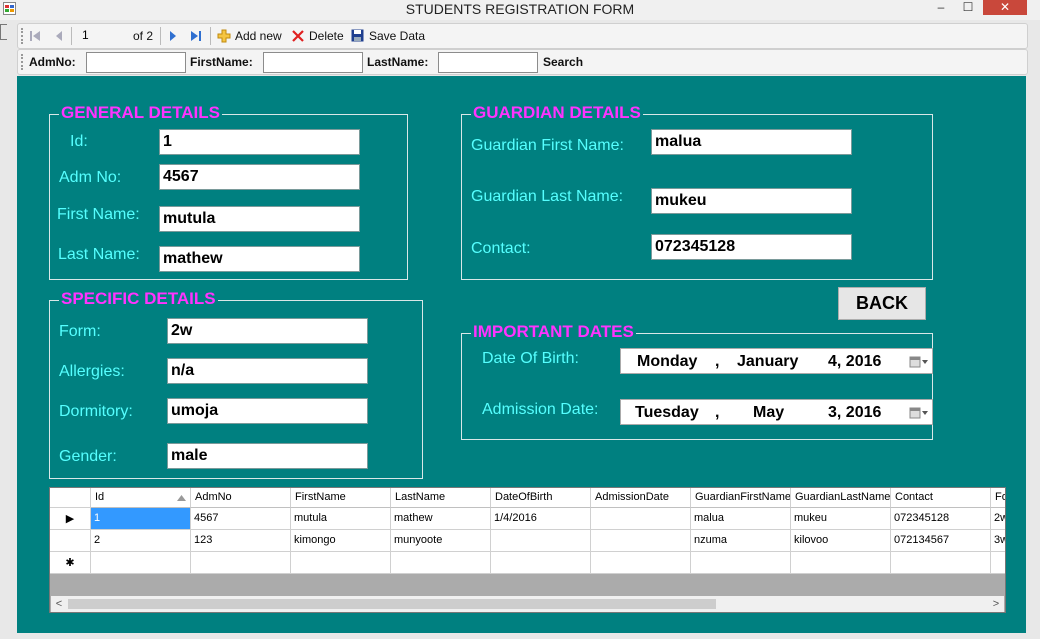  I want to click on window-edge-fragment, so click(3, 32).